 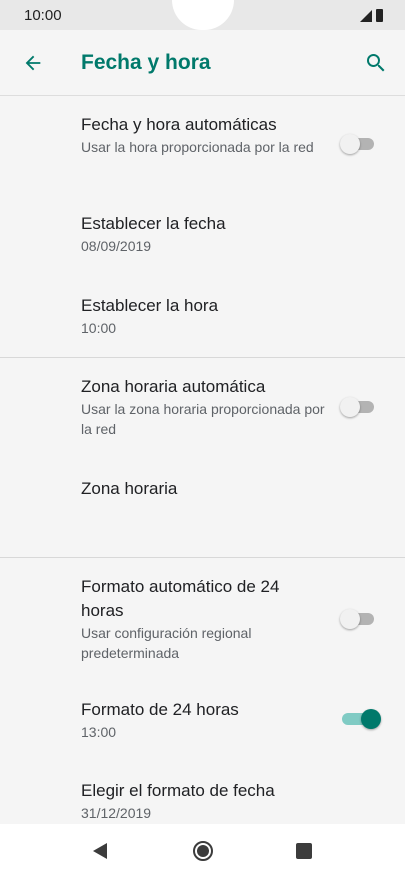 I want to click on status-icons, so click(x=371, y=15).